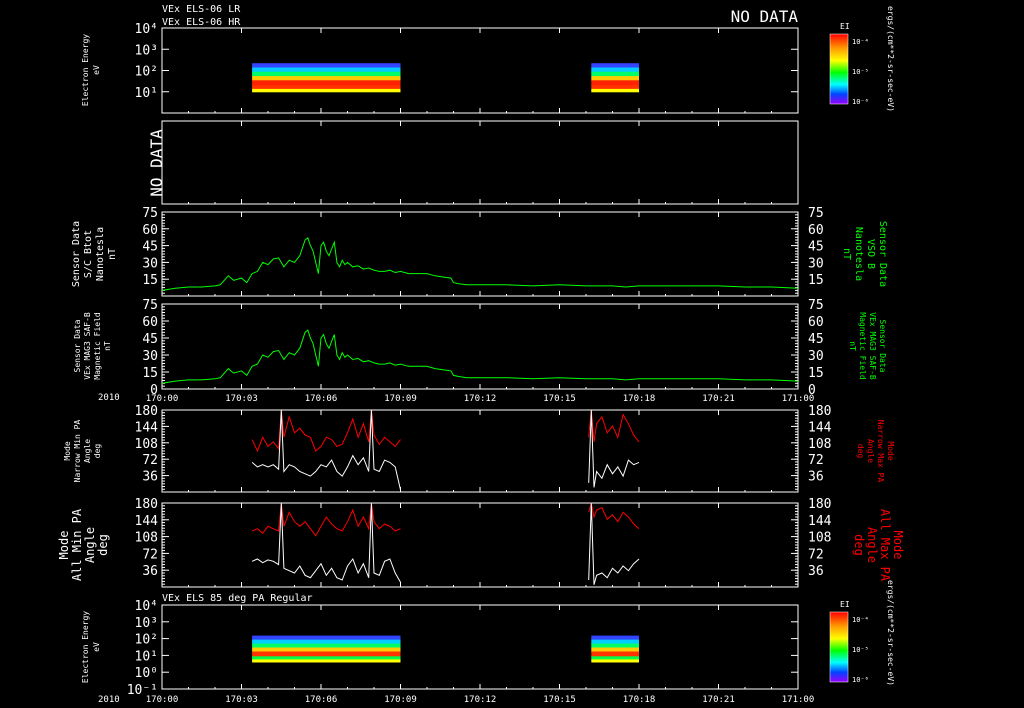  What do you see at coordinates (77, 544) in the screenshot?
I see `y-label-line2: All Min PA` at bounding box center [77, 544].